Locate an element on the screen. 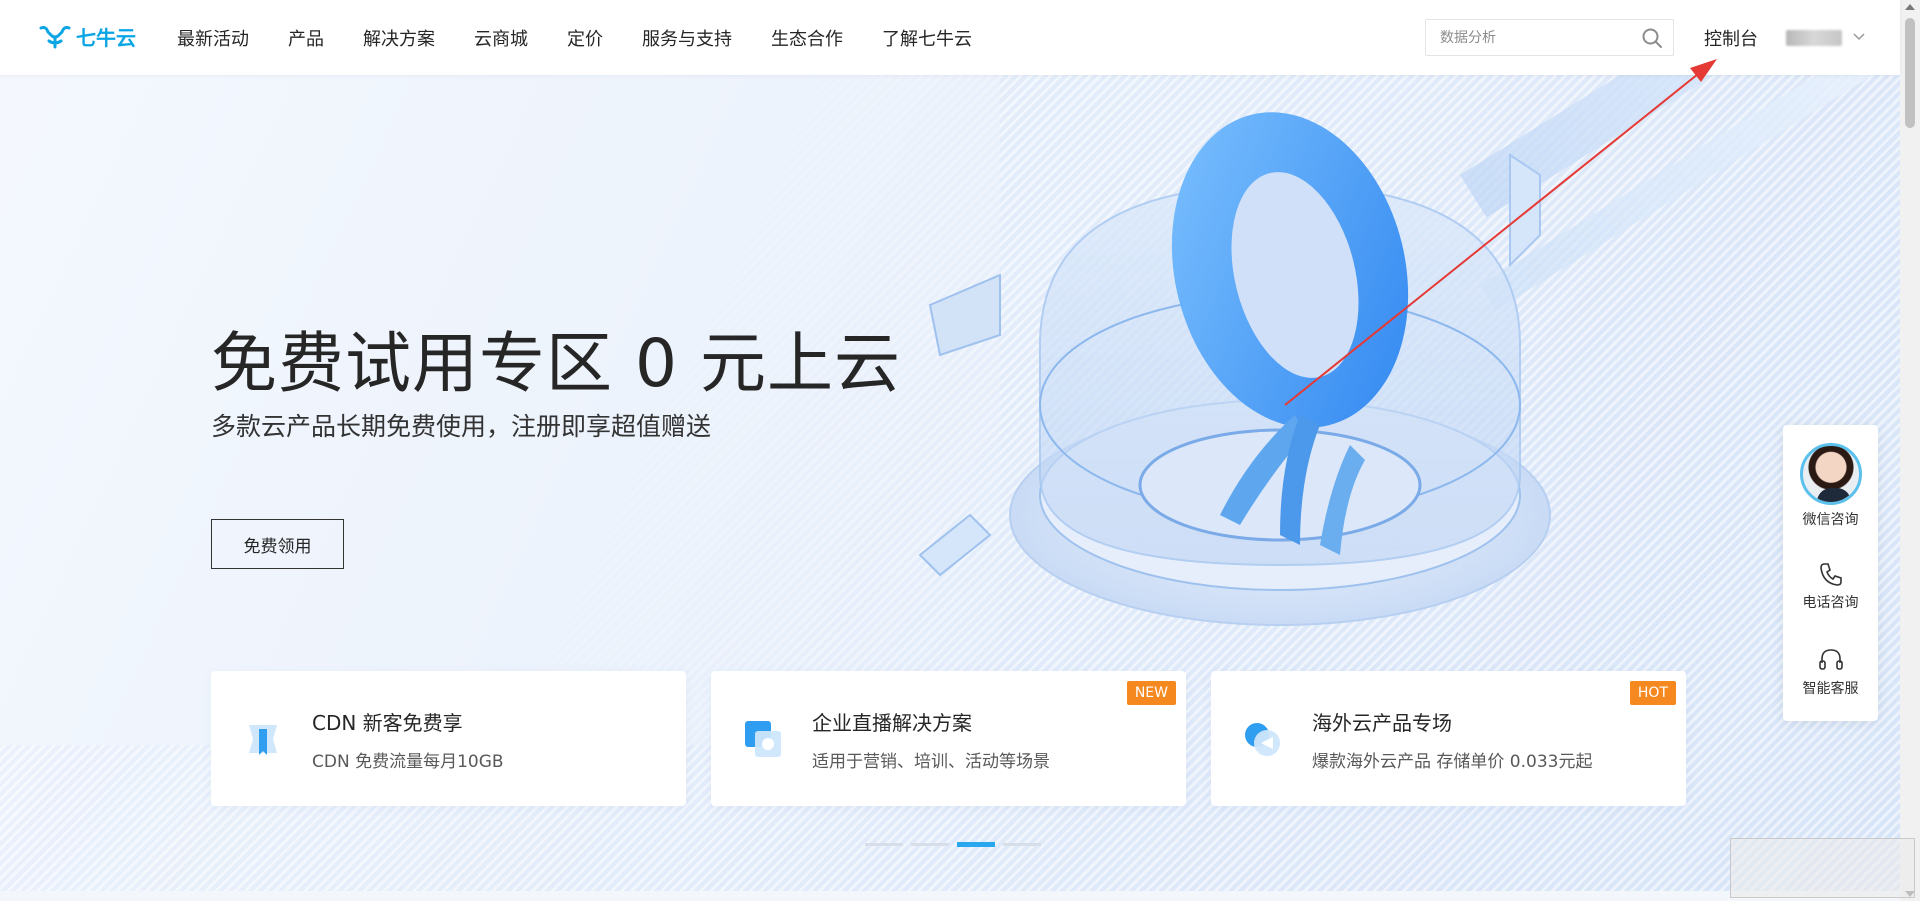 Image resolution: width=1920 pixels, height=901 pixels. qiniu-logo-icon is located at coordinates (55, 36).